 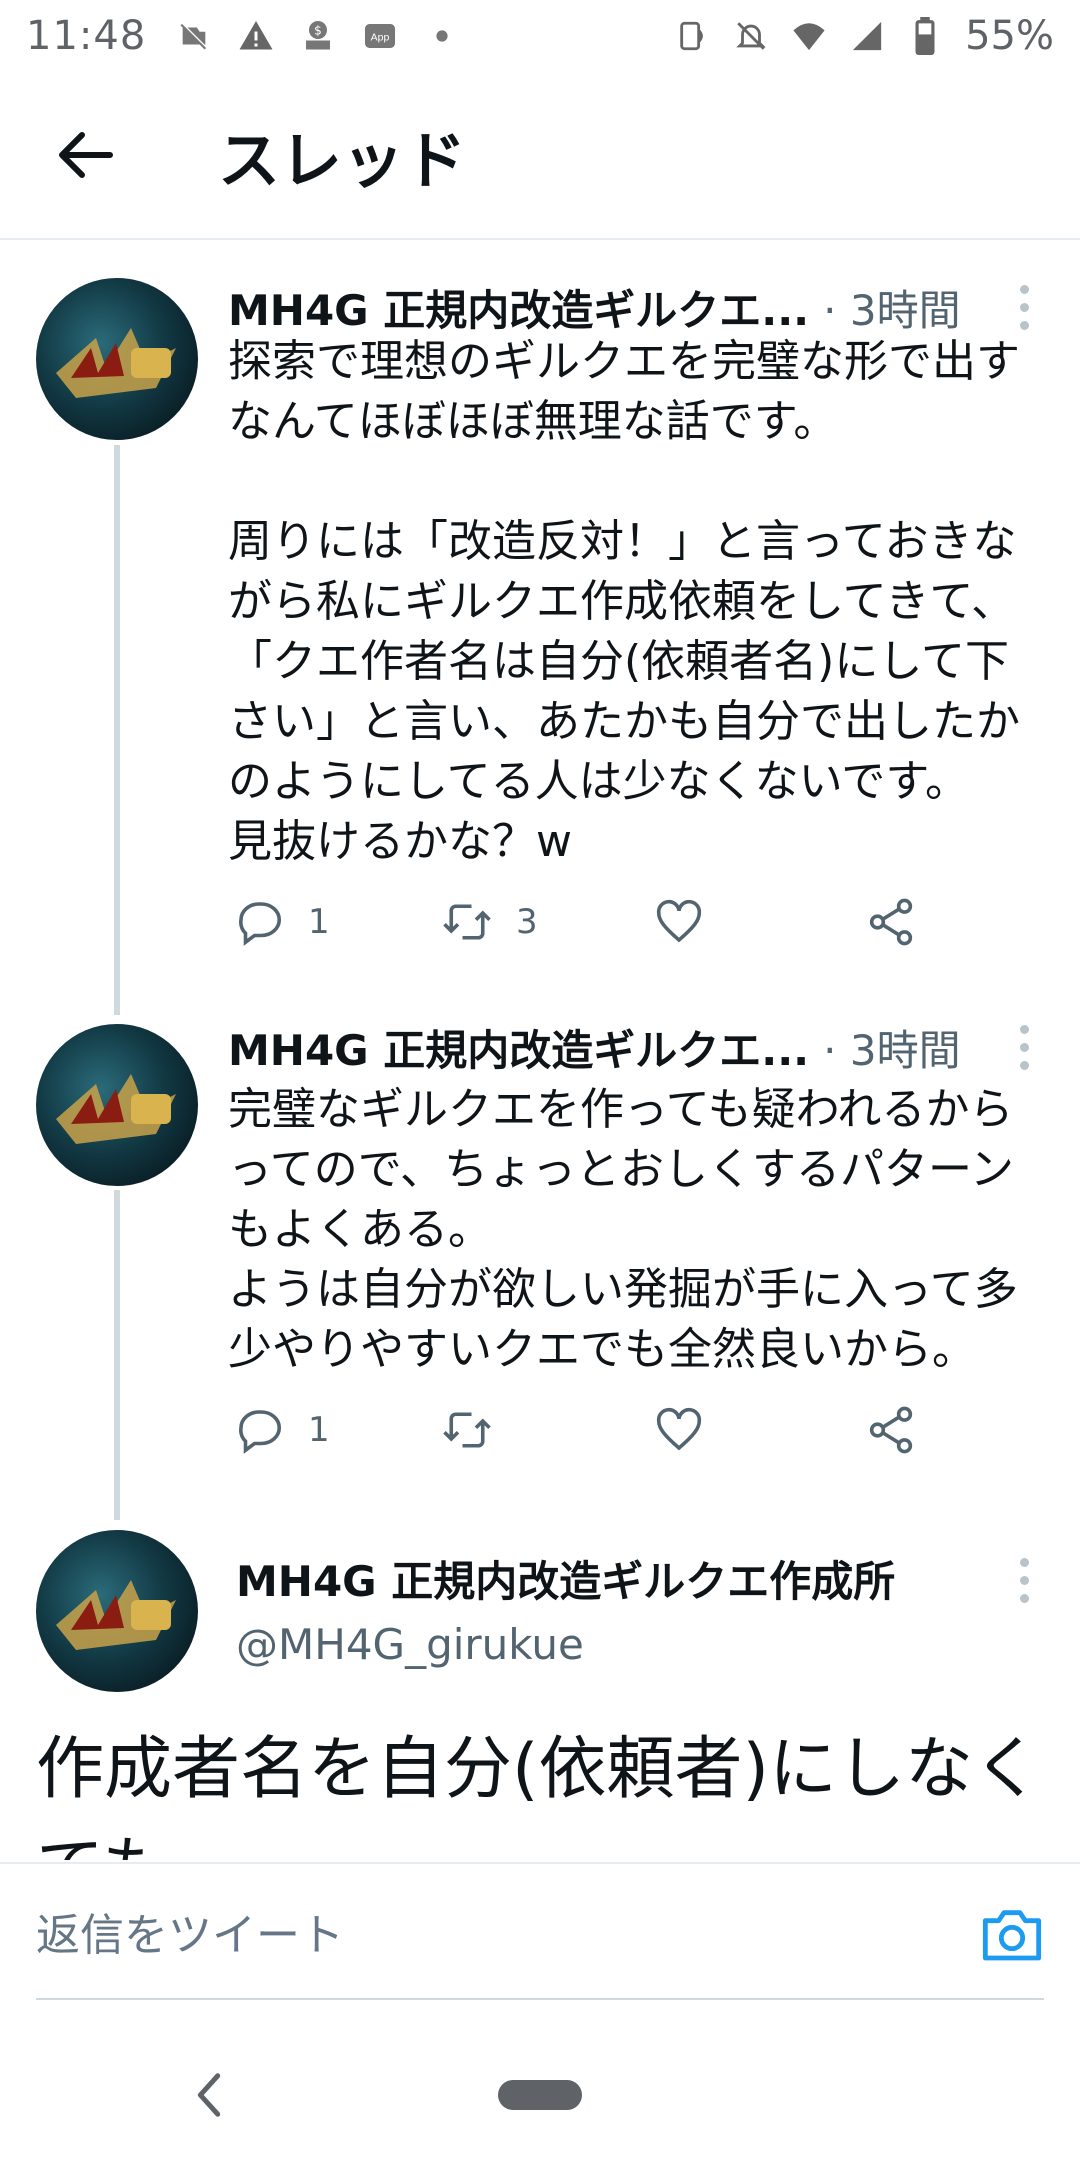 I want to click on app-icon: App, so click(x=380, y=36).